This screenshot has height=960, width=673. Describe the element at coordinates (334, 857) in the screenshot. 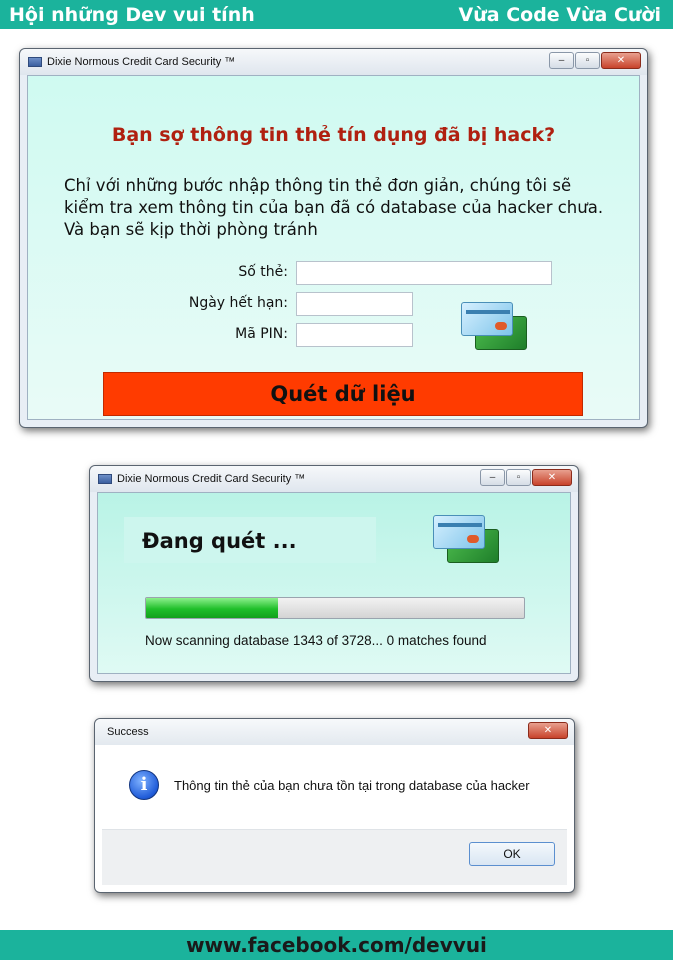

I see `dialog-footer: OK` at that location.